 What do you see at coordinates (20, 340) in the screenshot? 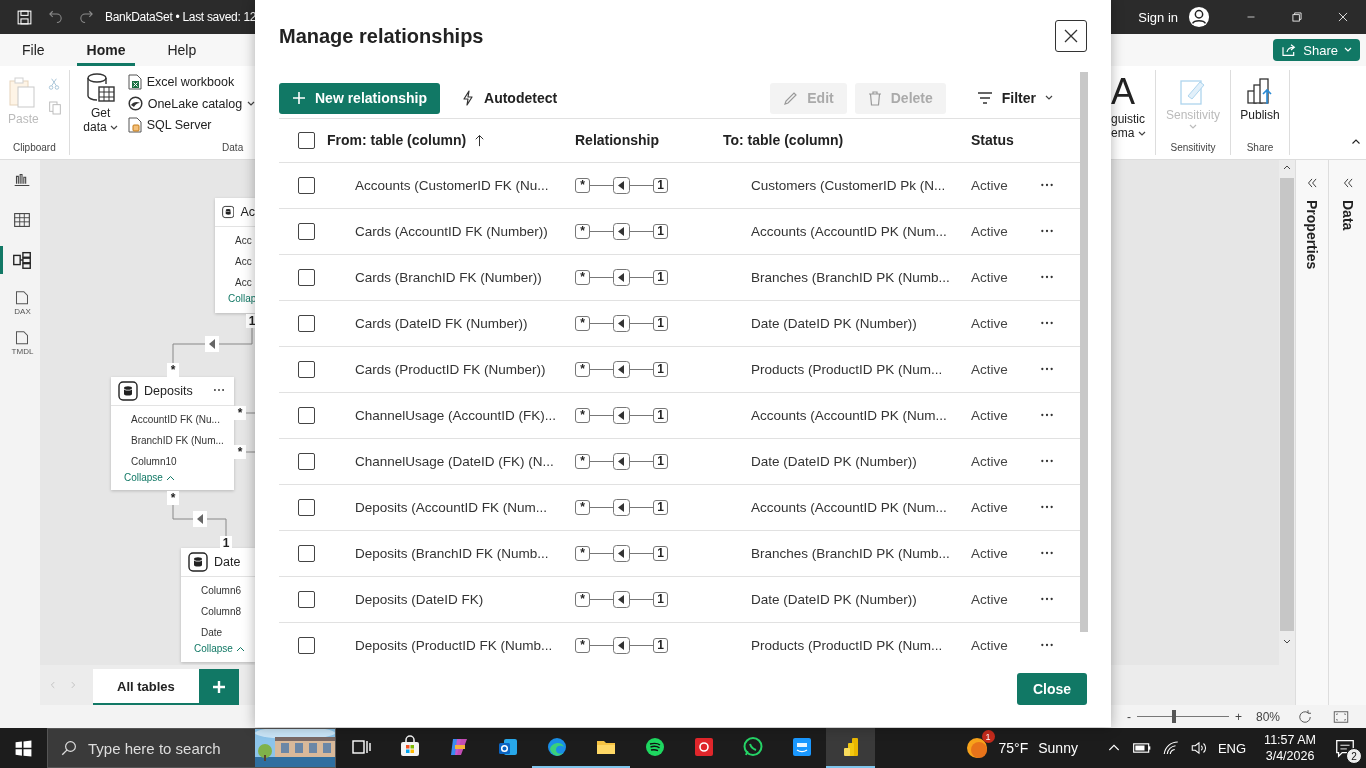
I see `view-rail-item: TMDL` at bounding box center [20, 340].